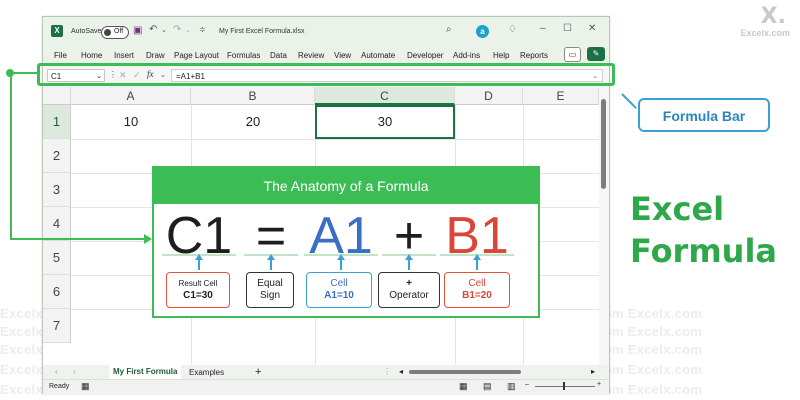 The width and height of the screenshot is (800, 400). What do you see at coordinates (59, 386) in the screenshot?
I see `status-ready: Ready` at bounding box center [59, 386].